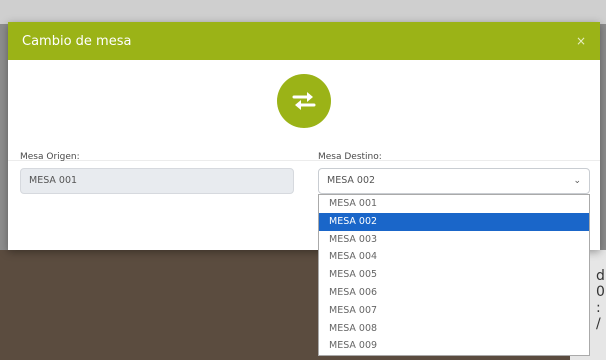 The image size is (606, 360). I want to click on dropdown-option: MESA 004, so click(454, 257).